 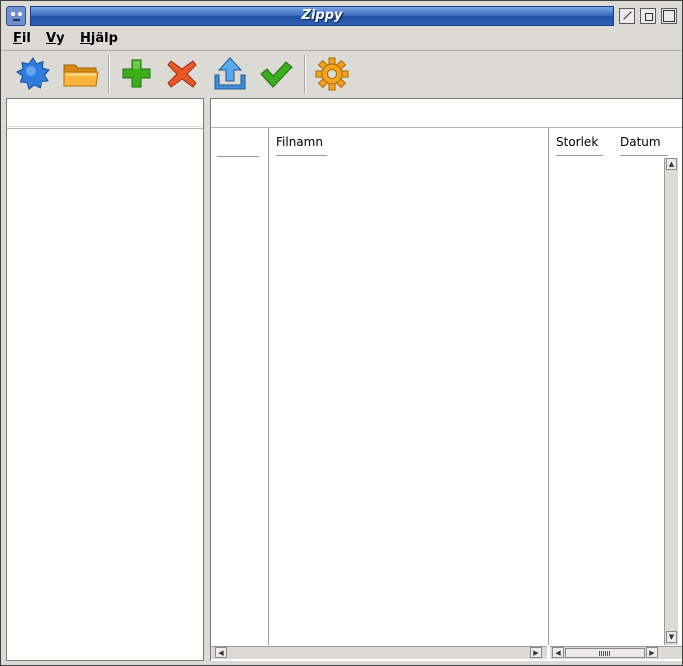 I want to click on menu-hjalp: Hjälp, so click(x=99, y=38).